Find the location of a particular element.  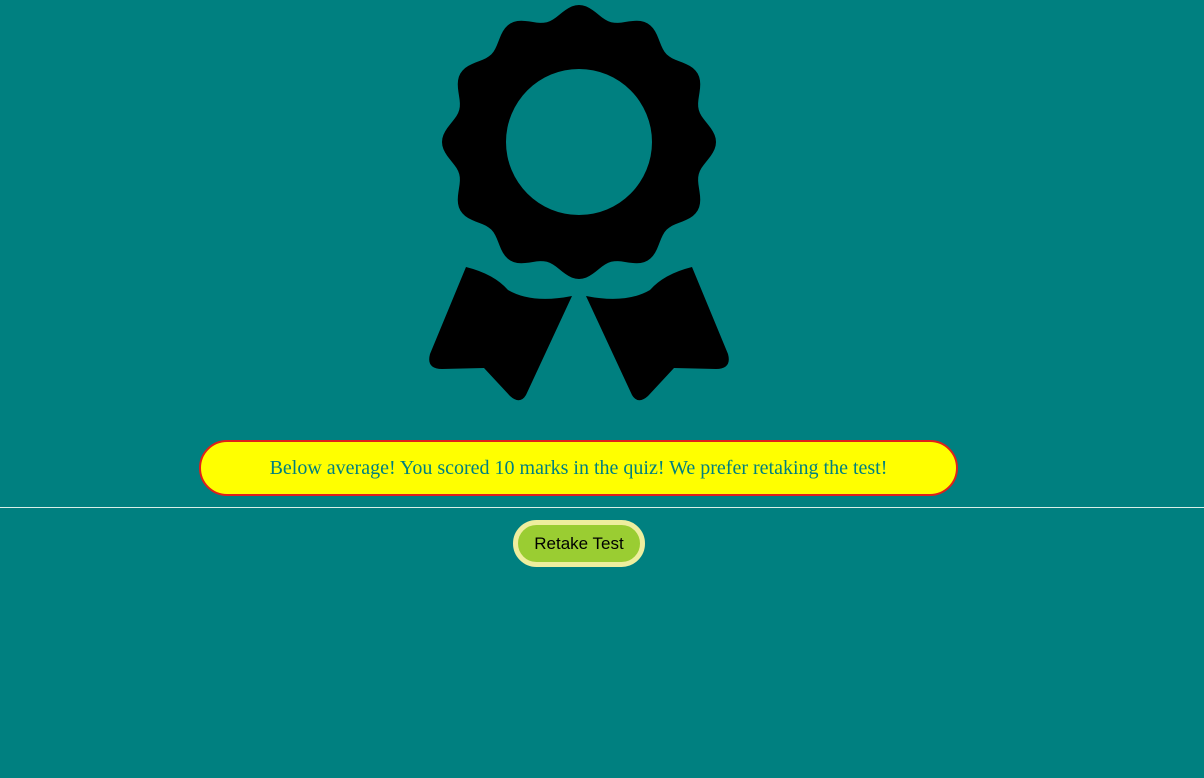

retake-test-button: Retake Test is located at coordinates (579, 543).